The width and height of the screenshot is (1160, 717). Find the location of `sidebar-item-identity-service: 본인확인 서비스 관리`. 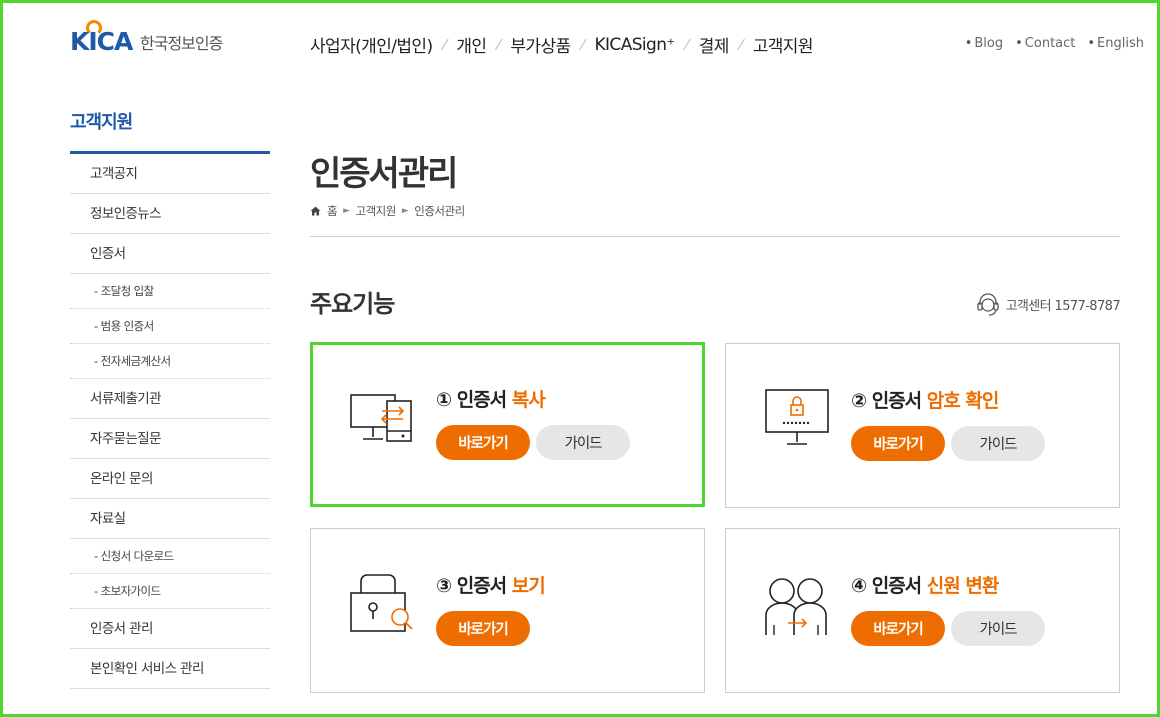

sidebar-item-identity-service: 본인확인 서비스 관리 is located at coordinates (170, 669).